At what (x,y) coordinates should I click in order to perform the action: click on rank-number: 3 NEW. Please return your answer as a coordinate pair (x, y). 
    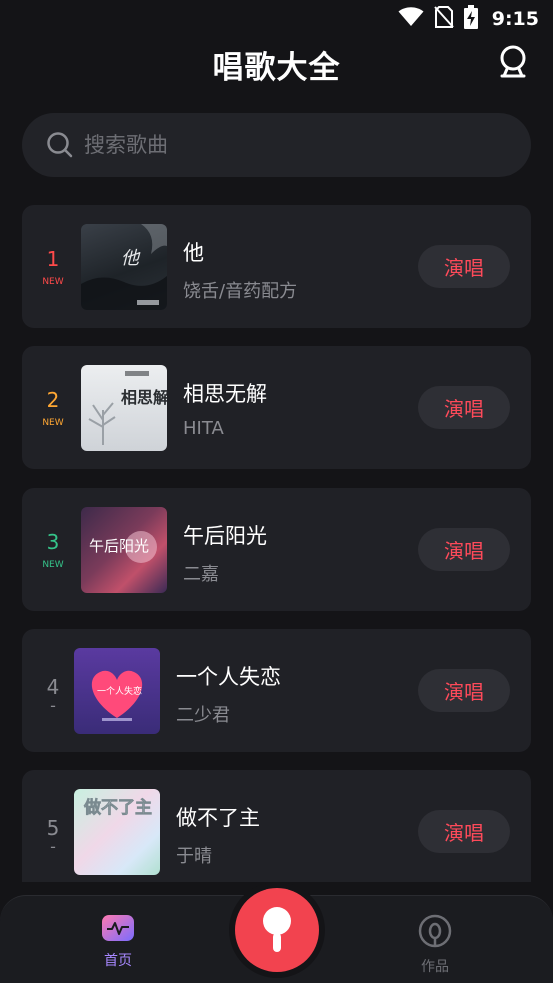
    Looking at the image, I should click on (53, 550).